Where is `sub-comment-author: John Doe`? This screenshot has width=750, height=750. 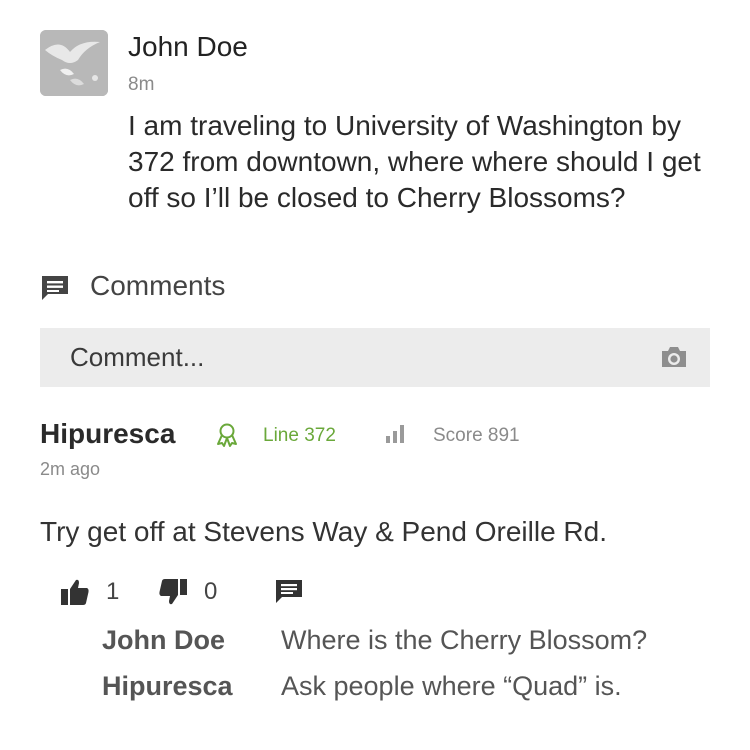 sub-comment-author: John Doe is located at coordinates (163, 640).